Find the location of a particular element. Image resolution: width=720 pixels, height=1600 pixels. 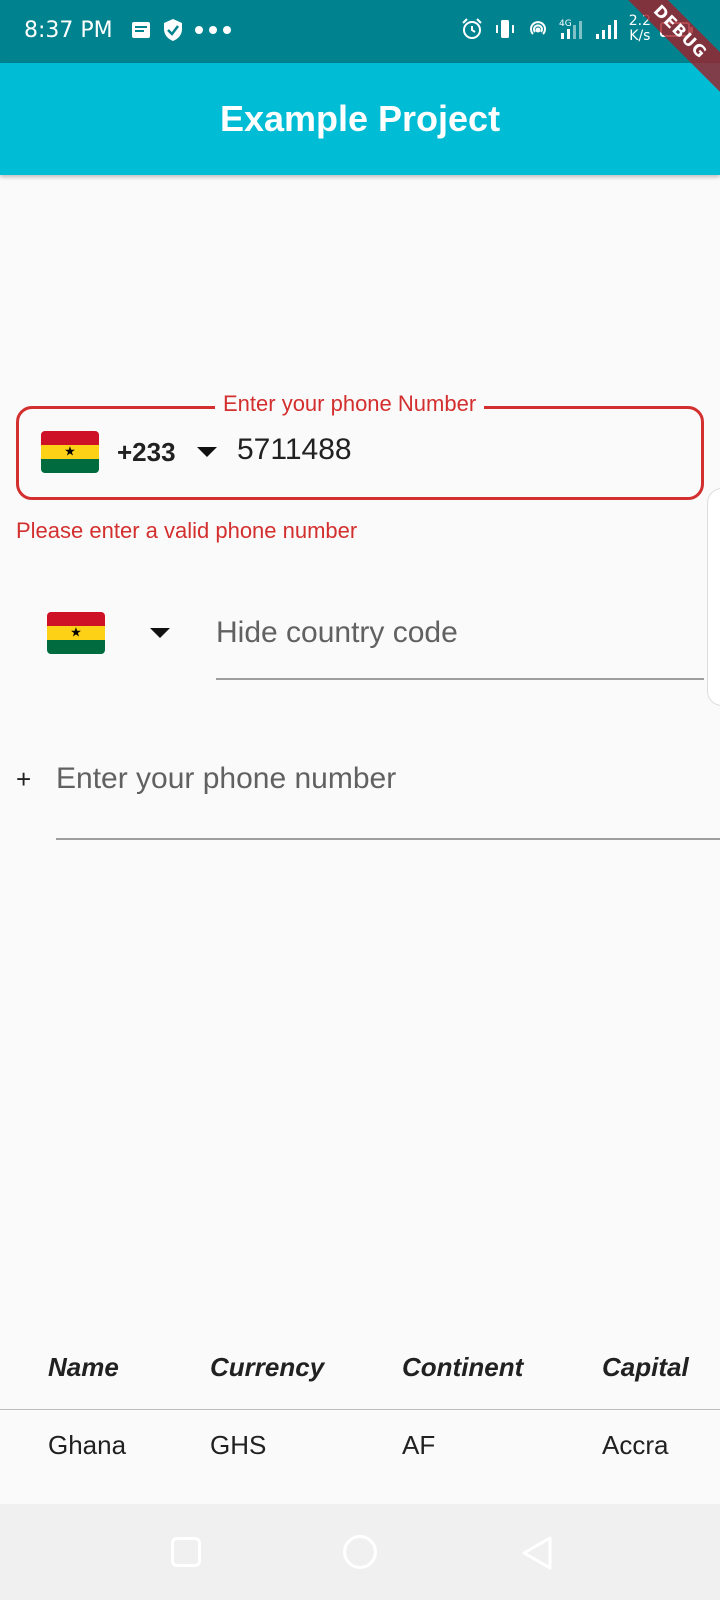

side-edge-handle is located at coordinates (713, 597).